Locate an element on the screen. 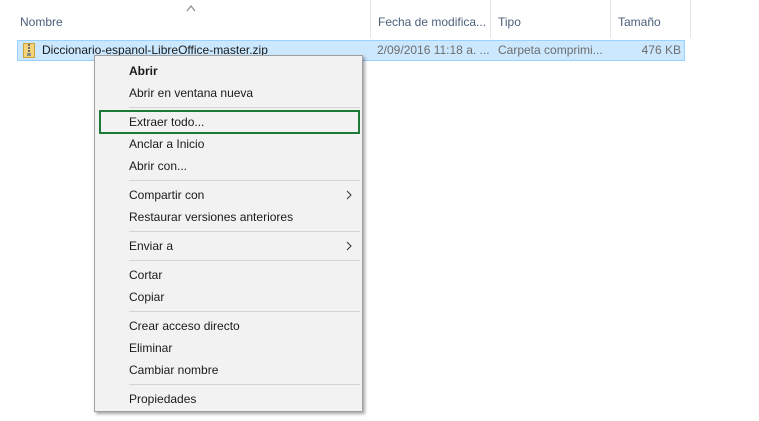 The width and height of the screenshot is (759, 421). menu-item-label: Compartir con is located at coordinates (167, 195).